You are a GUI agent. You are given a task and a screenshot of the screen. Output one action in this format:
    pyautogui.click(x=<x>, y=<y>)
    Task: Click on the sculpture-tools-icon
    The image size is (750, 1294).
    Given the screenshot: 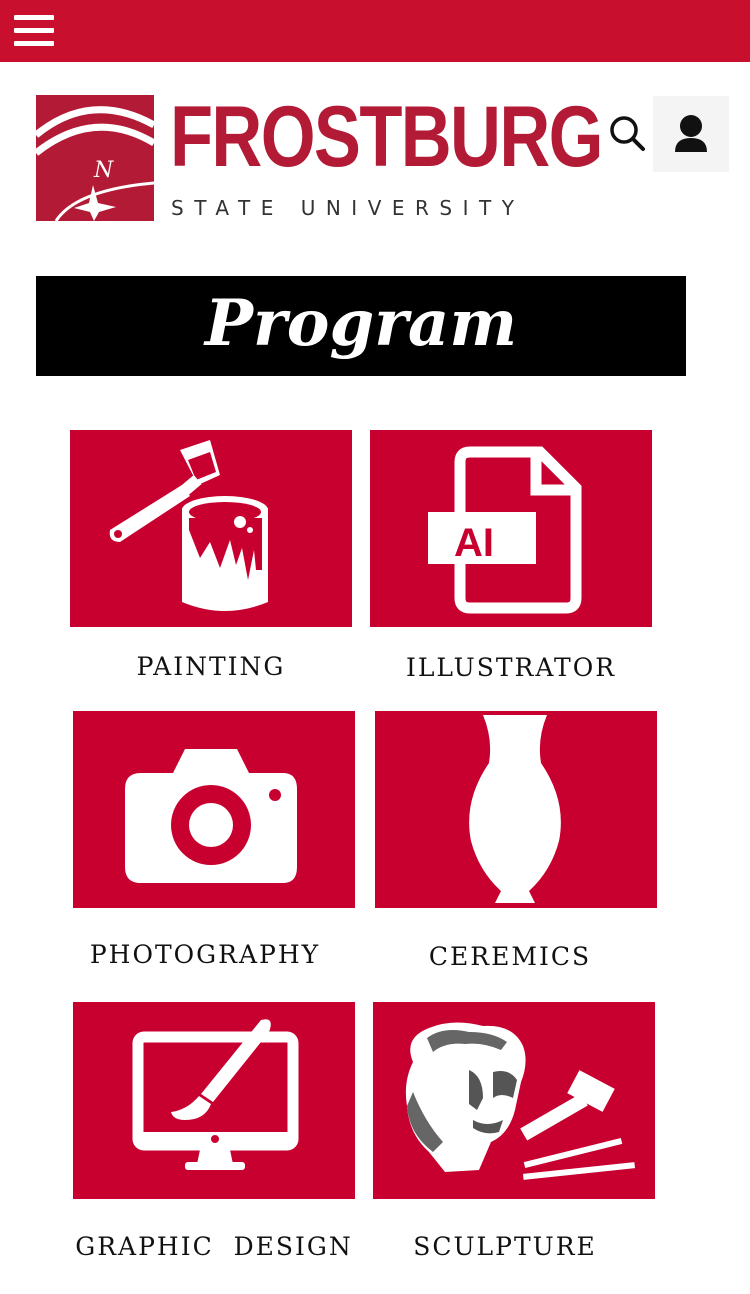 What is the action you would take?
    pyautogui.click(x=520, y=1101)
    